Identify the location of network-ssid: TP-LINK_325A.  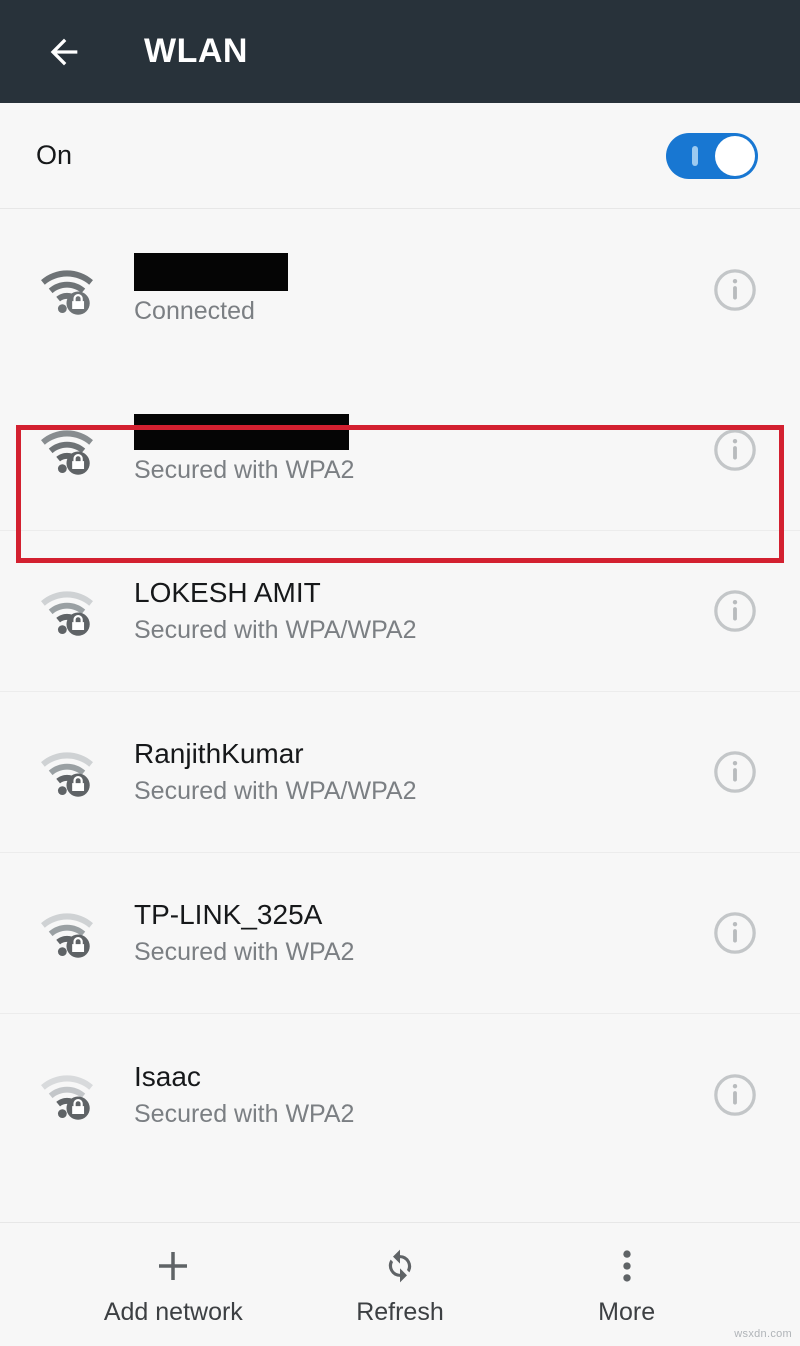
(228, 914).